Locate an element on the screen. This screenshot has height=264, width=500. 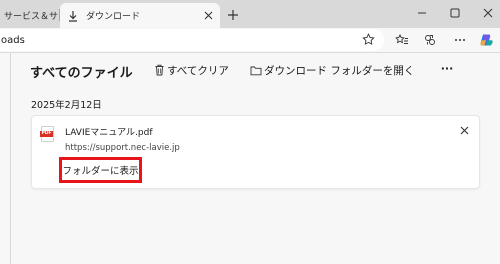
close-tab-icon is located at coordinates (208, 16).